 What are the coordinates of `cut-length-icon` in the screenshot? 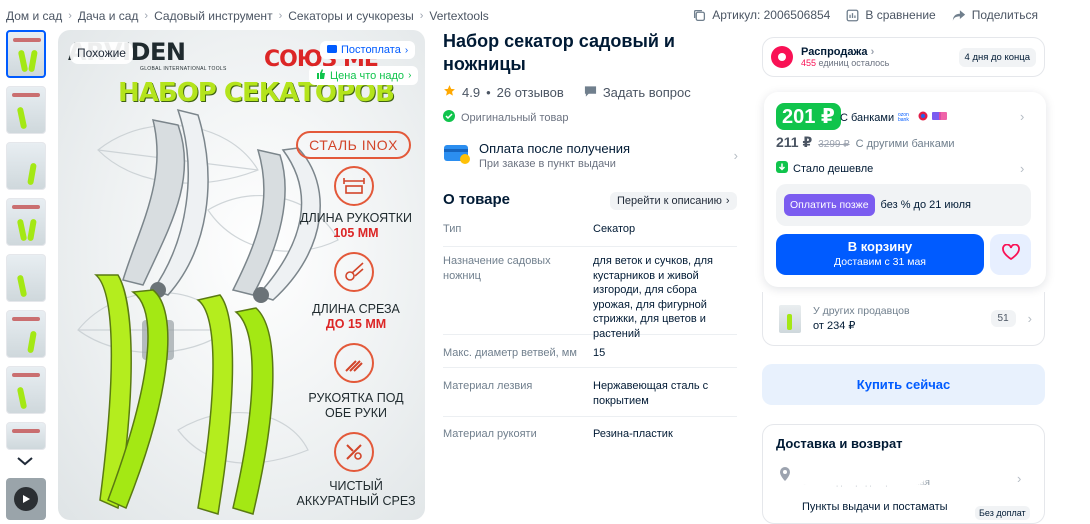 It's located at (354, 272).